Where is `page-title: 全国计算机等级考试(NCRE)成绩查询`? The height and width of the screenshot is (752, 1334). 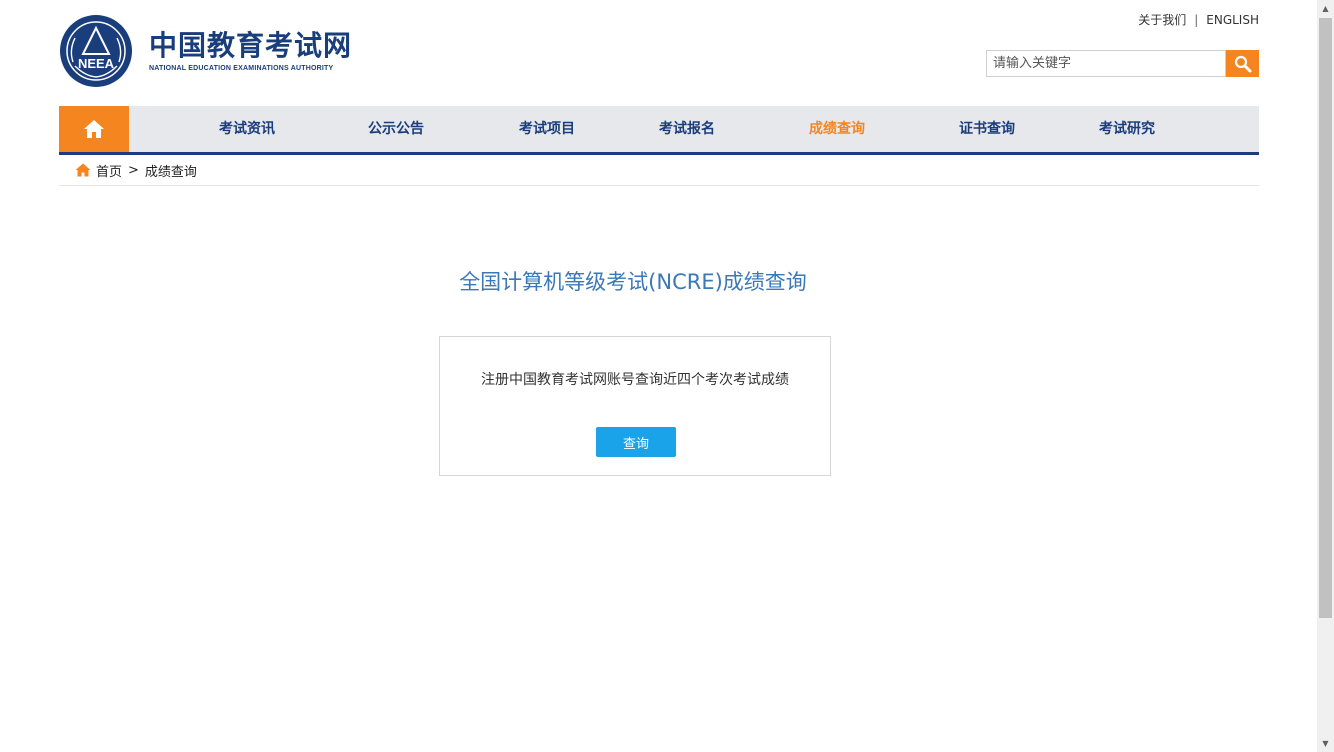
page-title: 全国计算机等级考试(NCRE)成绩查询 is located at coordinates (633, 282).